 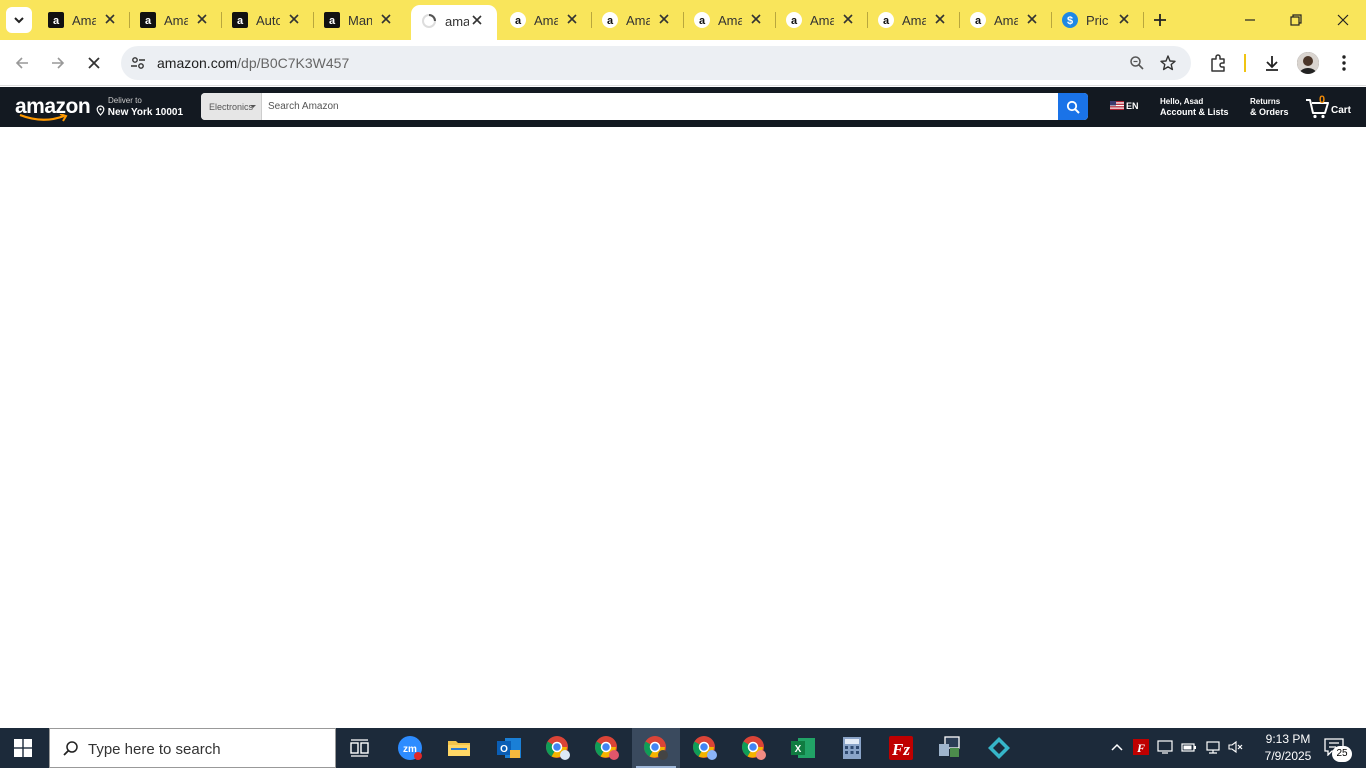 What do you see at coordinates (138, 63) in the screenshot?
I see `site-settings-icon` at bounding box center [138, 63].